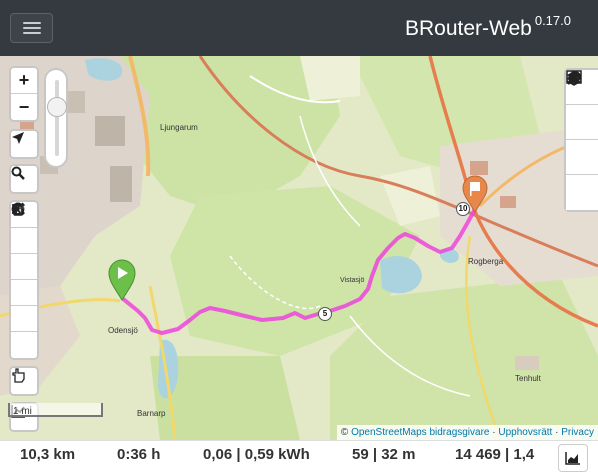 The width and height of the screenshot is (598, 472). Describe the element at coordinates (552, 20) in the screenshot. I see `app-version: 0.17.0` at that location.